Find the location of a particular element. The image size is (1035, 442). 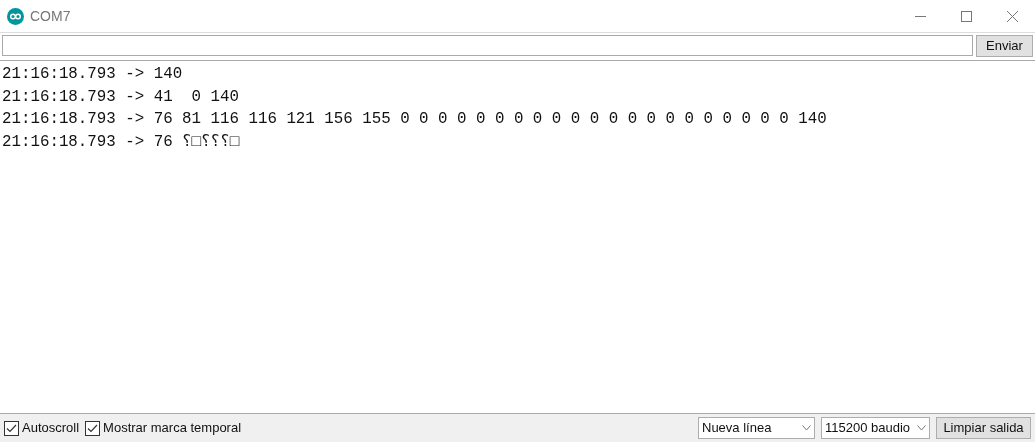

close-icon is located at coordinates (1012, 16).